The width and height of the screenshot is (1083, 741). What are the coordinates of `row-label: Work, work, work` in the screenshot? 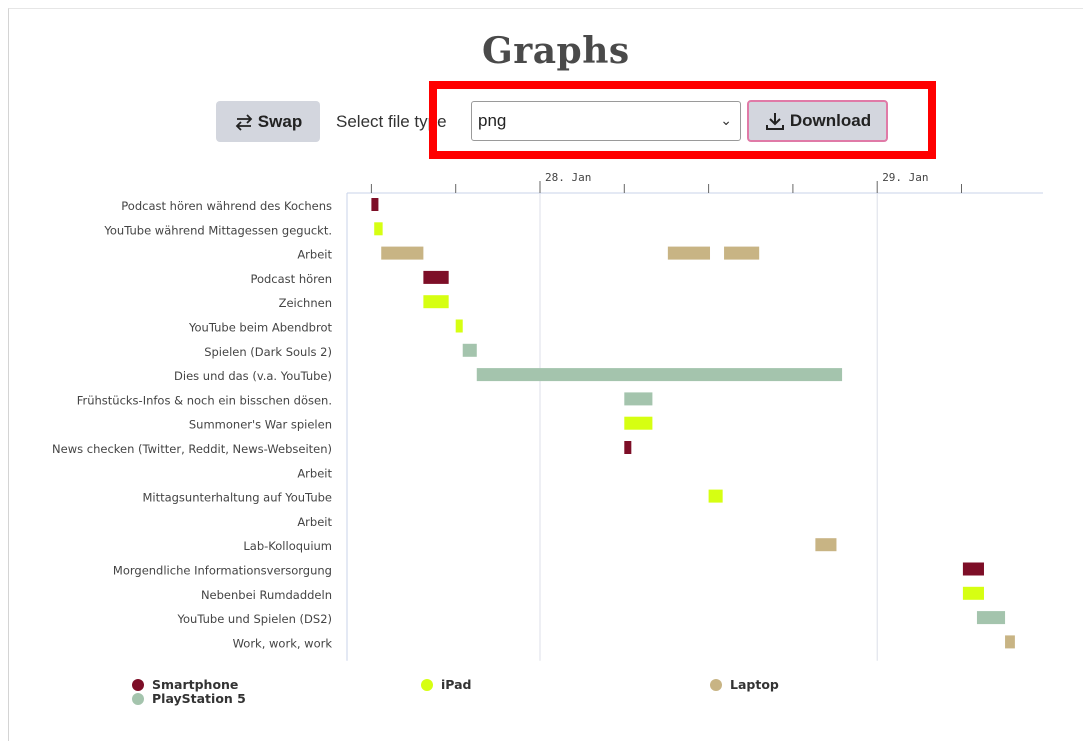 It's located at (283, 643).